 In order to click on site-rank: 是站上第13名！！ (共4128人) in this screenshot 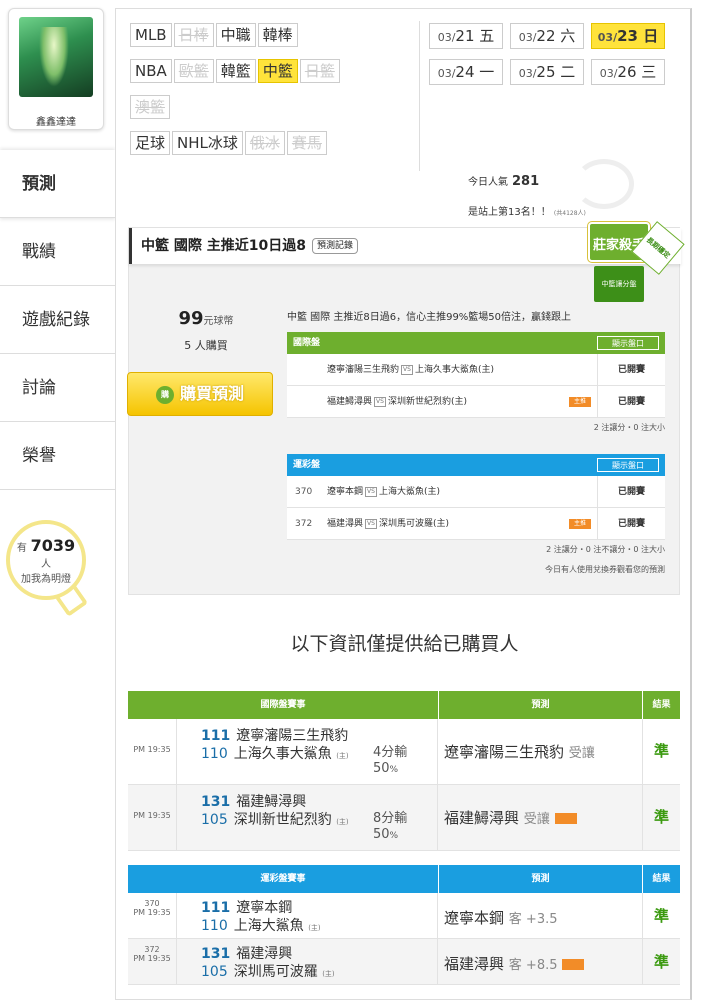, I will do `click(527, 210)`.